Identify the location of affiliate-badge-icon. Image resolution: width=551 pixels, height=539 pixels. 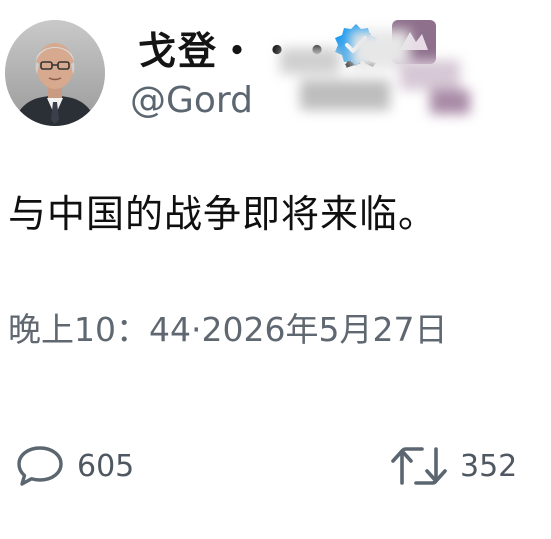
(414, 42).